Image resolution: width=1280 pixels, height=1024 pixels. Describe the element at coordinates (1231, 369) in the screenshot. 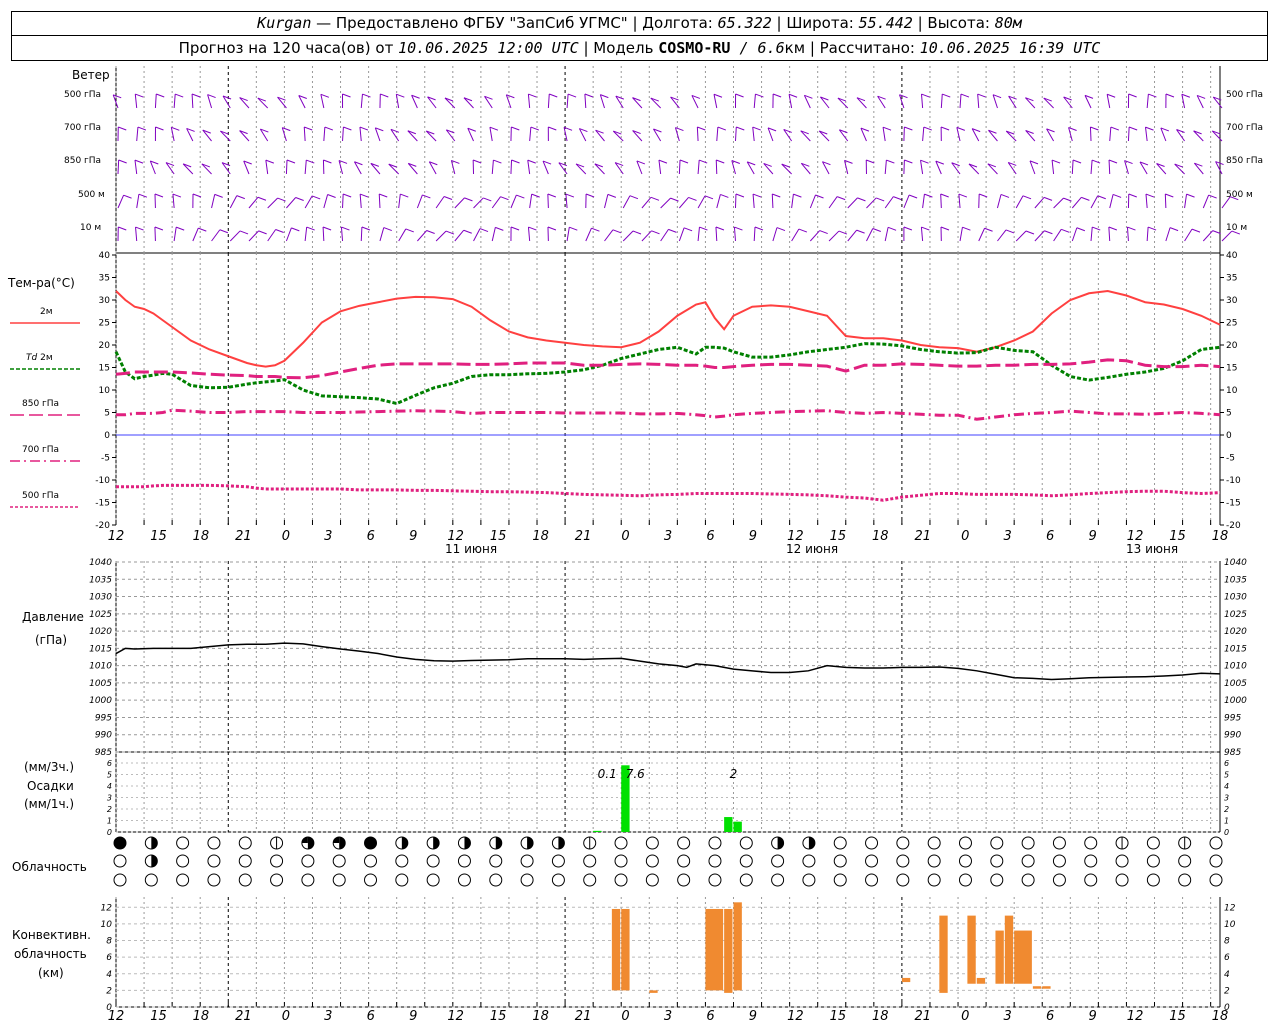

I see `temp-y-label-right: 15` at that location.